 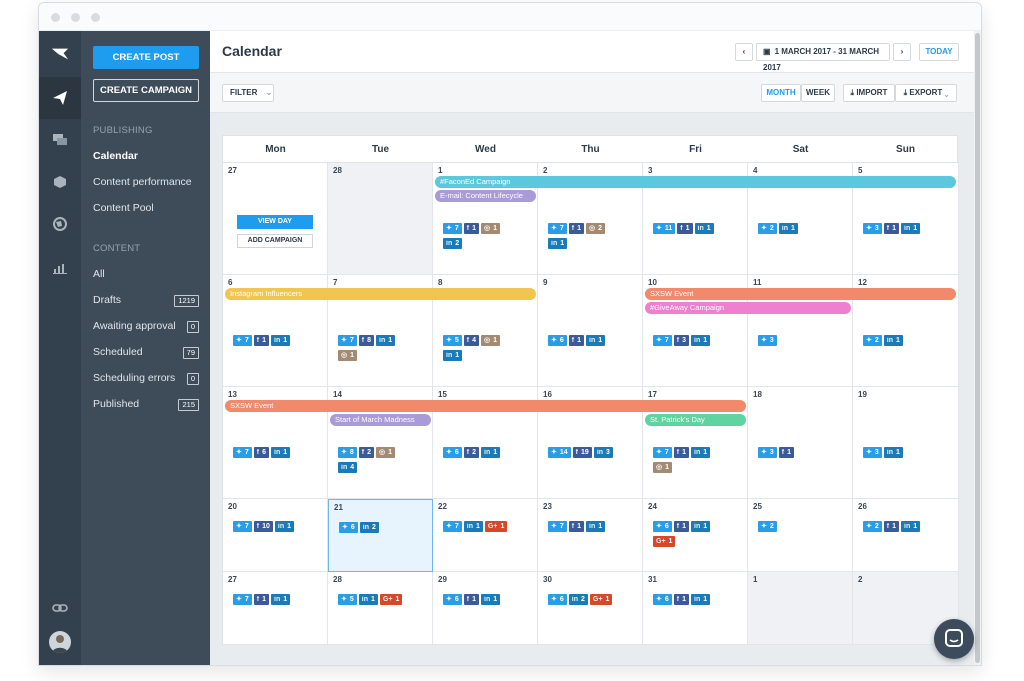 I want to click on calendar-day-cell: 27 VIEW DAY ADD CAMPAIGN, so click(x=275, y=219).